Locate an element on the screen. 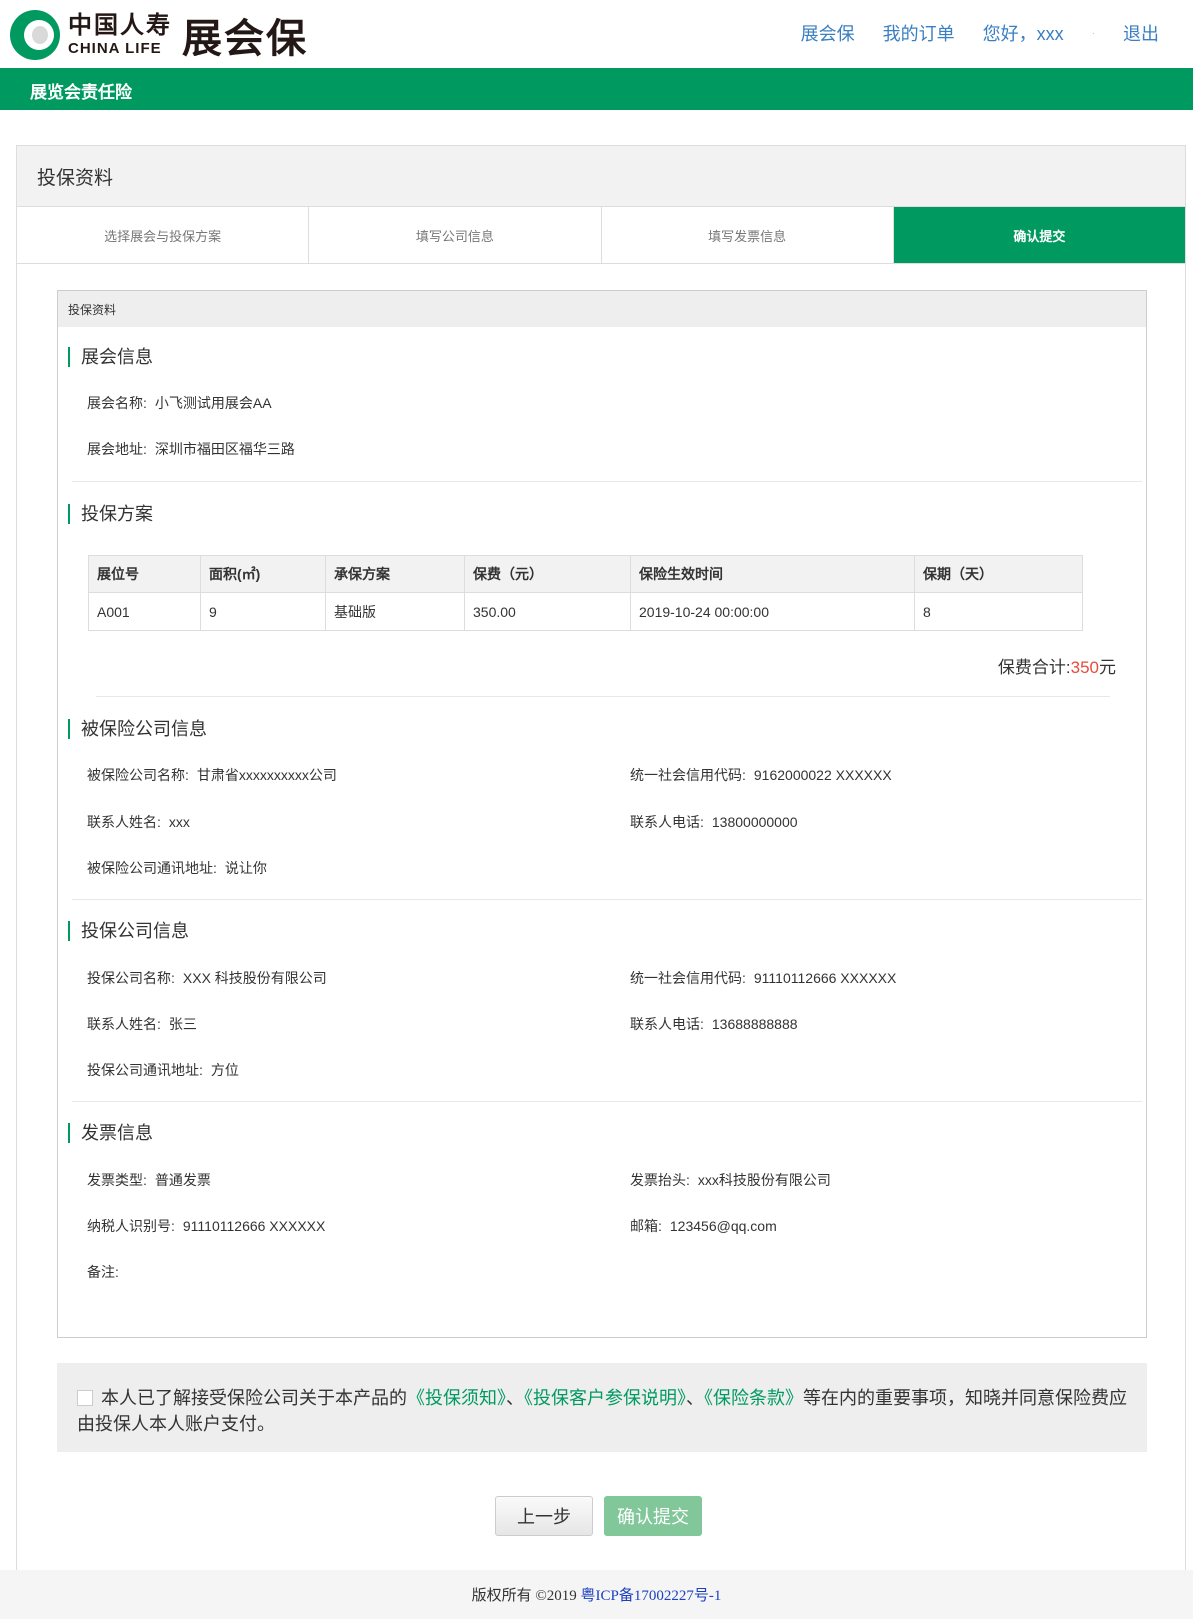  cell-scheme: 基础版 is located at coordinates (395, 611).